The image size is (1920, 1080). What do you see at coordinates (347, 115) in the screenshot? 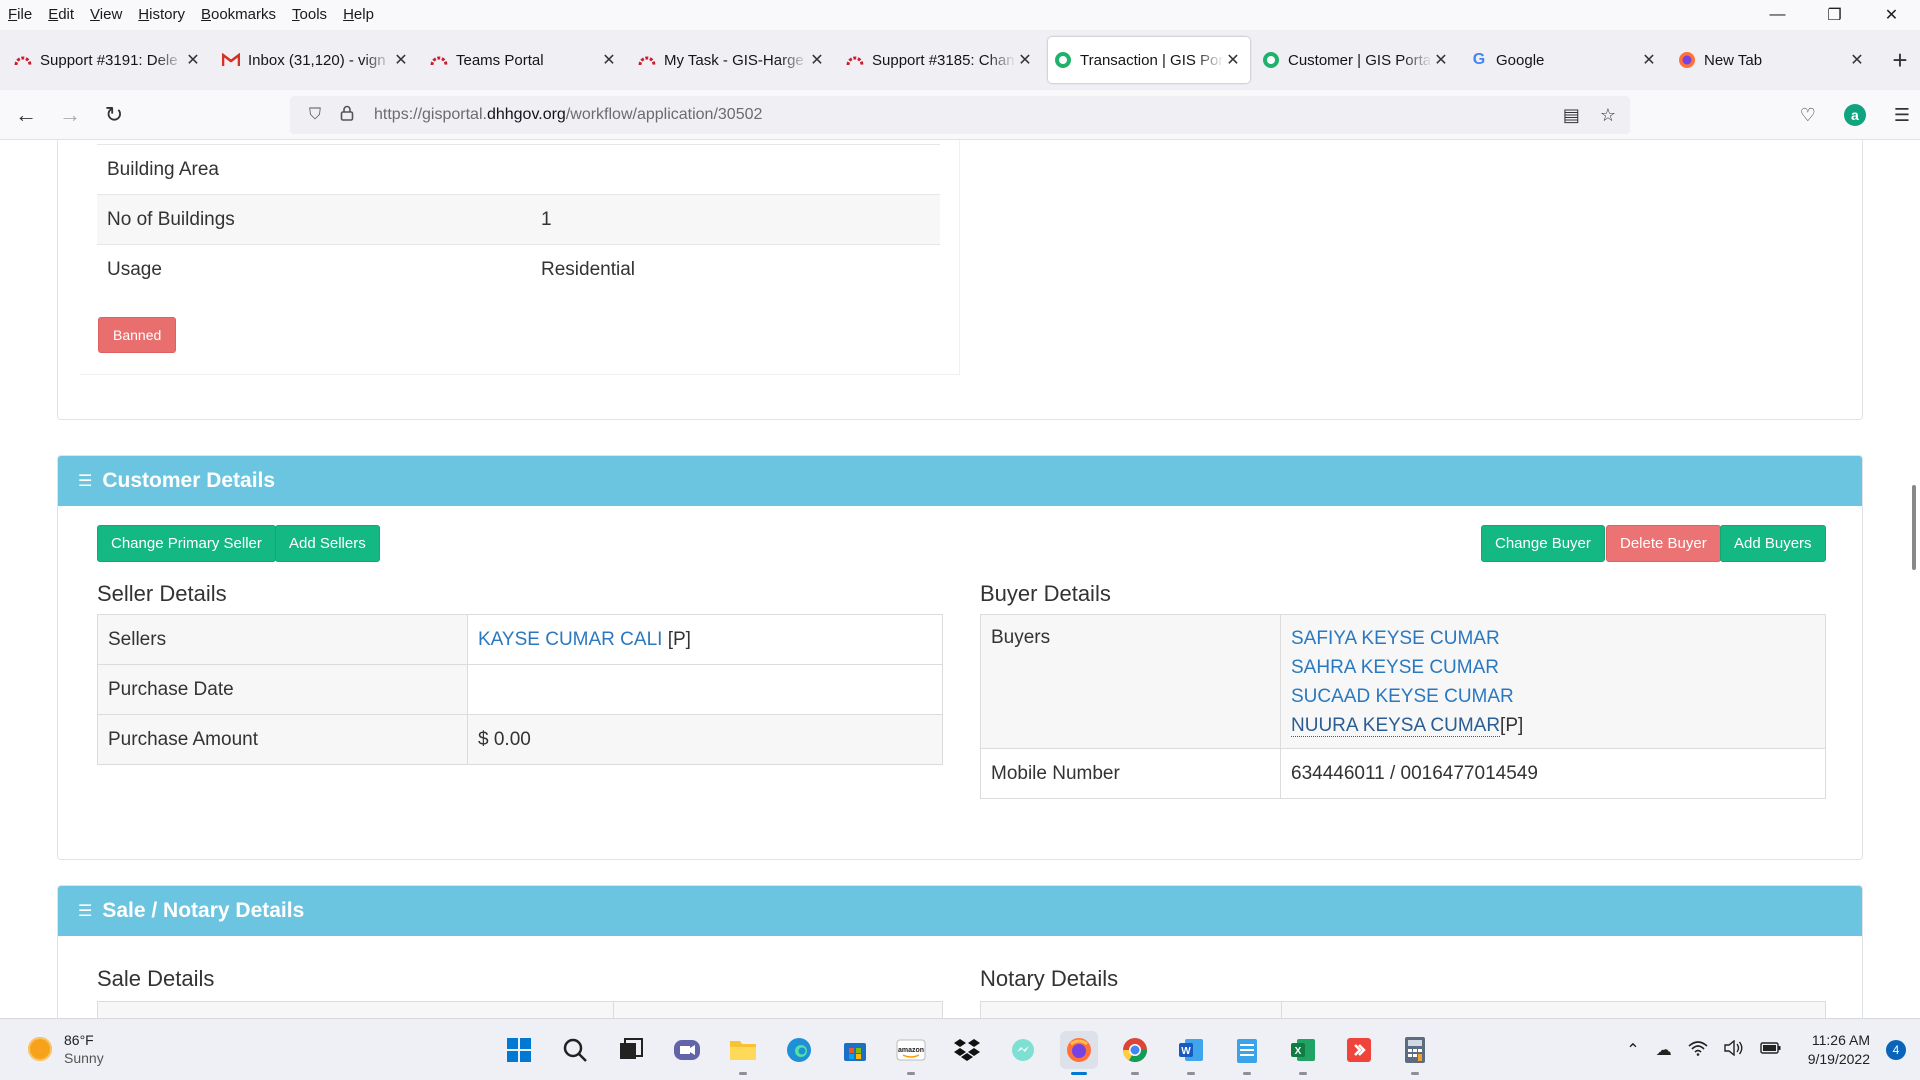
I see `lock-icon` at bounding box center [347, 115].